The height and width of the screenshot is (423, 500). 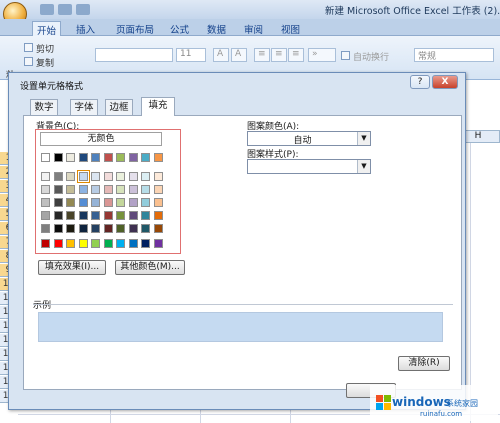 I want to click on copy-button: 复制, so click(x=45, y=62).